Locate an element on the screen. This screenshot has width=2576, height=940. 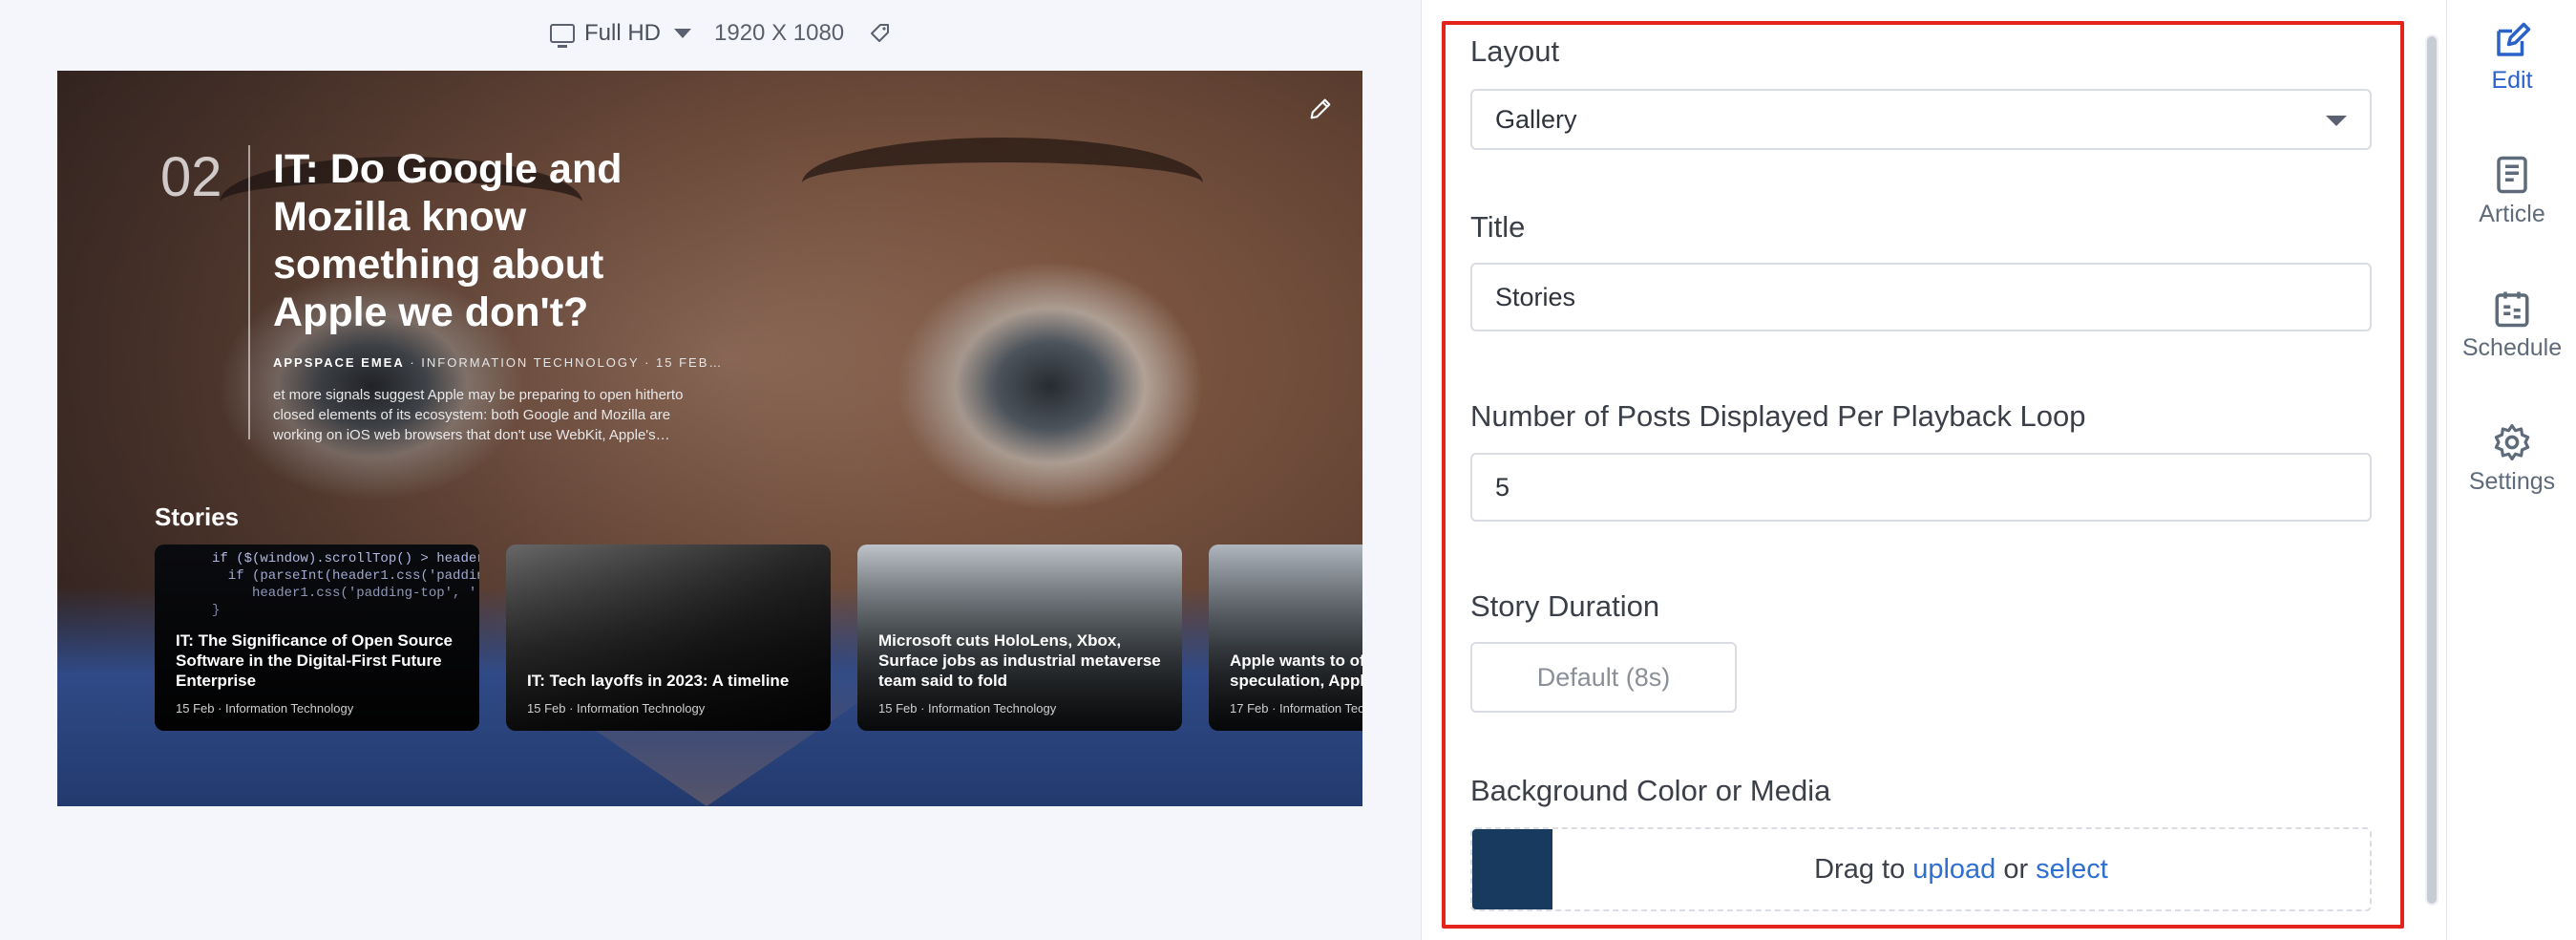
article-icon is located at coordinates (2512, 175).